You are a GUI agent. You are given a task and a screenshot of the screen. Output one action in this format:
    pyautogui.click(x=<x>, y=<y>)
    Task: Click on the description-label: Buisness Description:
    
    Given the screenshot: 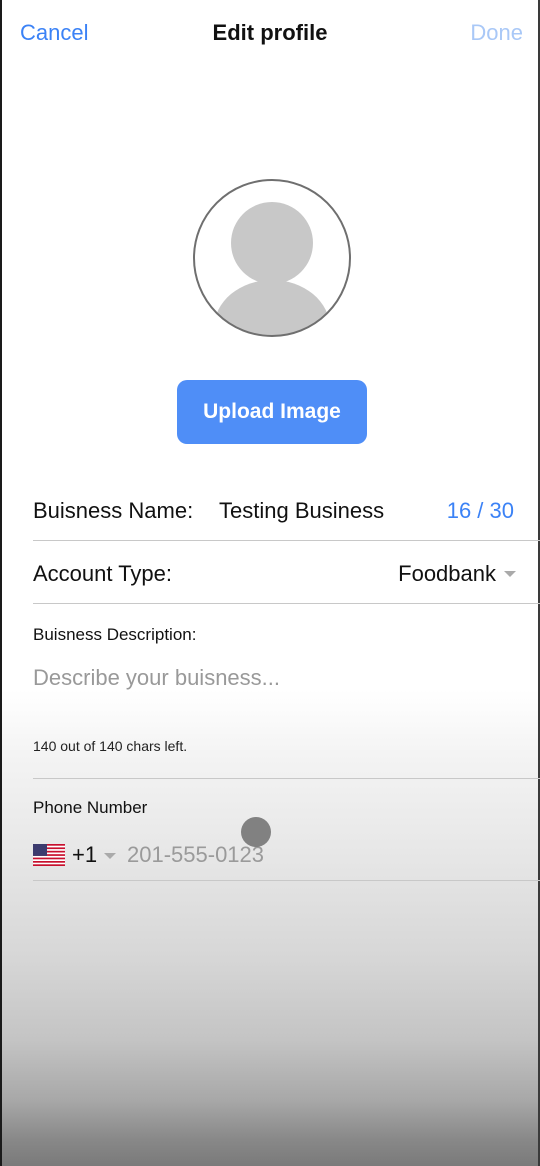 What is the action you would take?
    pyautogui.click(x=115, y=634)
    